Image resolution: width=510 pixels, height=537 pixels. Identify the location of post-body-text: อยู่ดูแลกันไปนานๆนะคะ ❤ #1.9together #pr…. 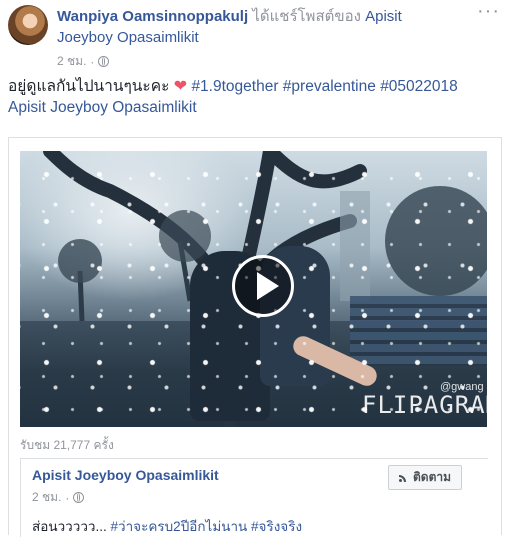
(255, 97).